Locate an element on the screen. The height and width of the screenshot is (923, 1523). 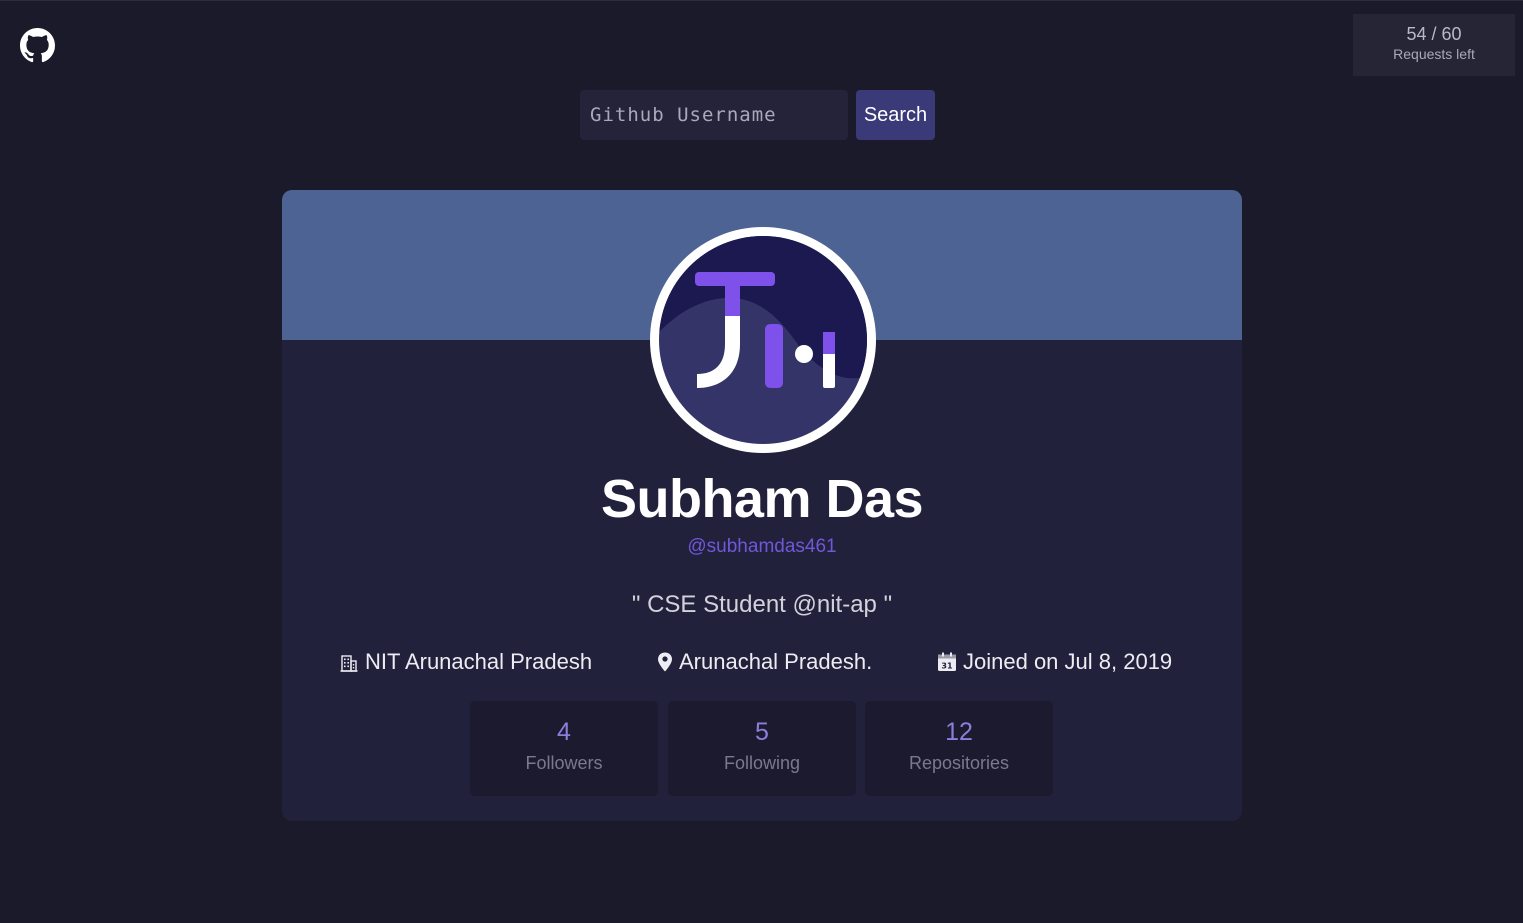
profile-company: NIT Arunachal Pradesh is located at coordinates (465, 662).